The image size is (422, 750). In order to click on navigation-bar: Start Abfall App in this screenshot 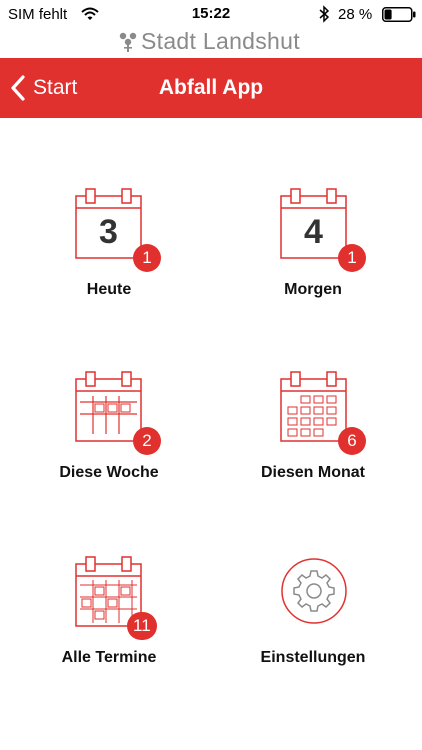, I will do `click(211, 88)`.